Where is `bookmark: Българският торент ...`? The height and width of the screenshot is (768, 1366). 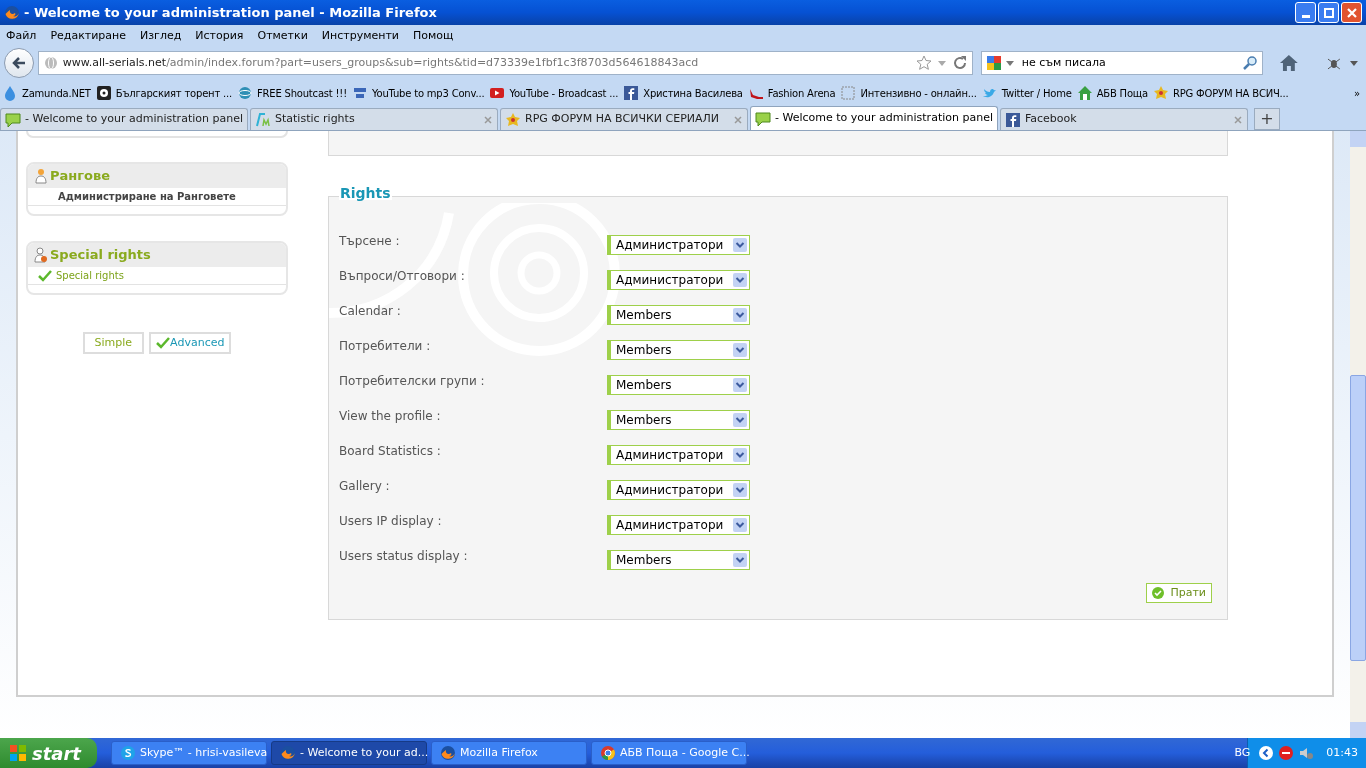 bookmark: Българският торент ... is located at coordinates (163, 93).